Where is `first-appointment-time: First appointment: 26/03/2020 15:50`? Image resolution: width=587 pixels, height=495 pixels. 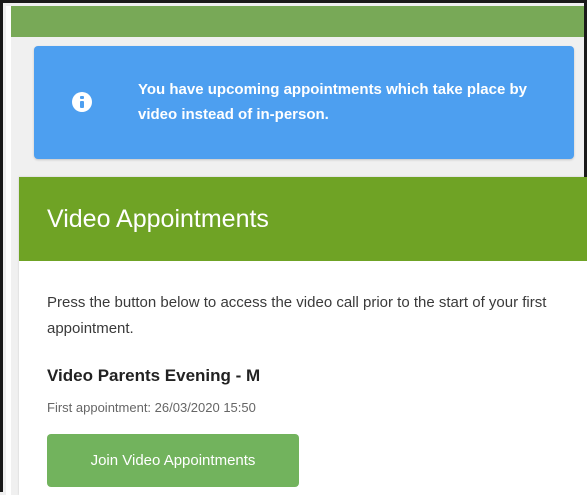 first-appointment-time: First appointment: 26/03/2020 15:50 is located at coordinates (151, 407).